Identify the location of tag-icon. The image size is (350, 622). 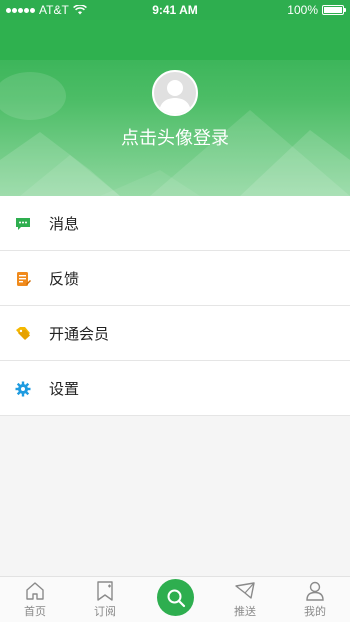
(23, 334).